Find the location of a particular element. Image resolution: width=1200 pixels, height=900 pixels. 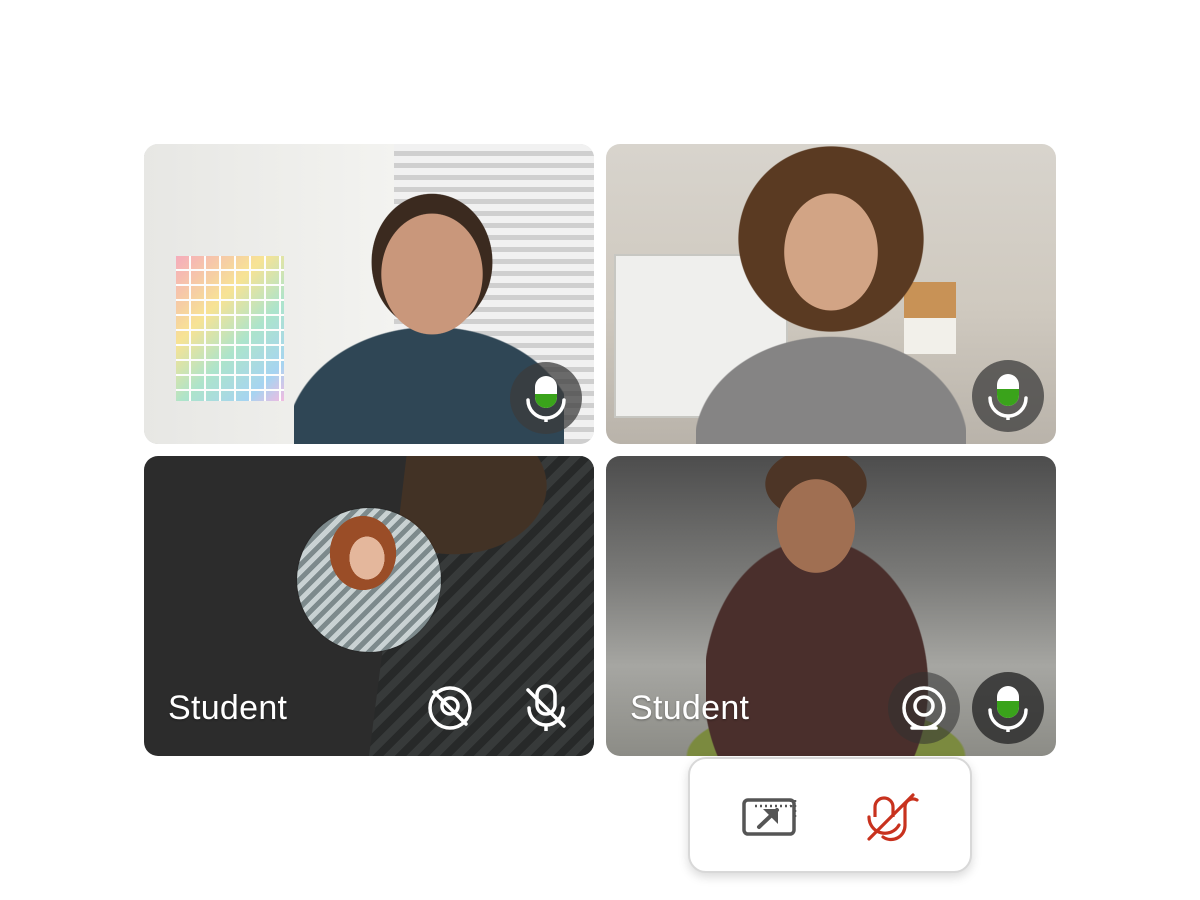

mute-microphone-icon is located at coordinates (893, 817).